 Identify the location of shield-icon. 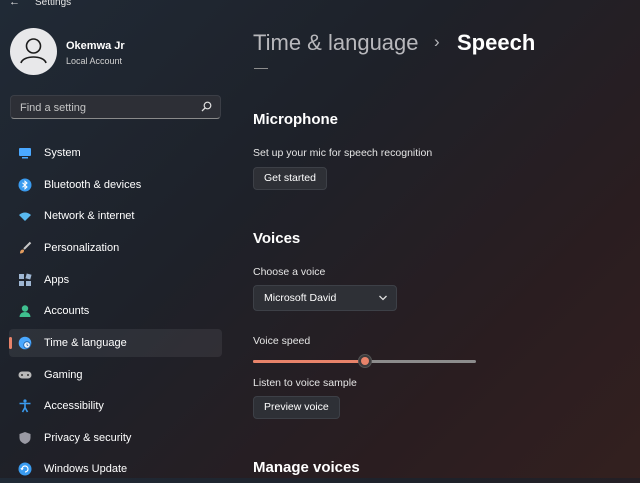
(25, 438).